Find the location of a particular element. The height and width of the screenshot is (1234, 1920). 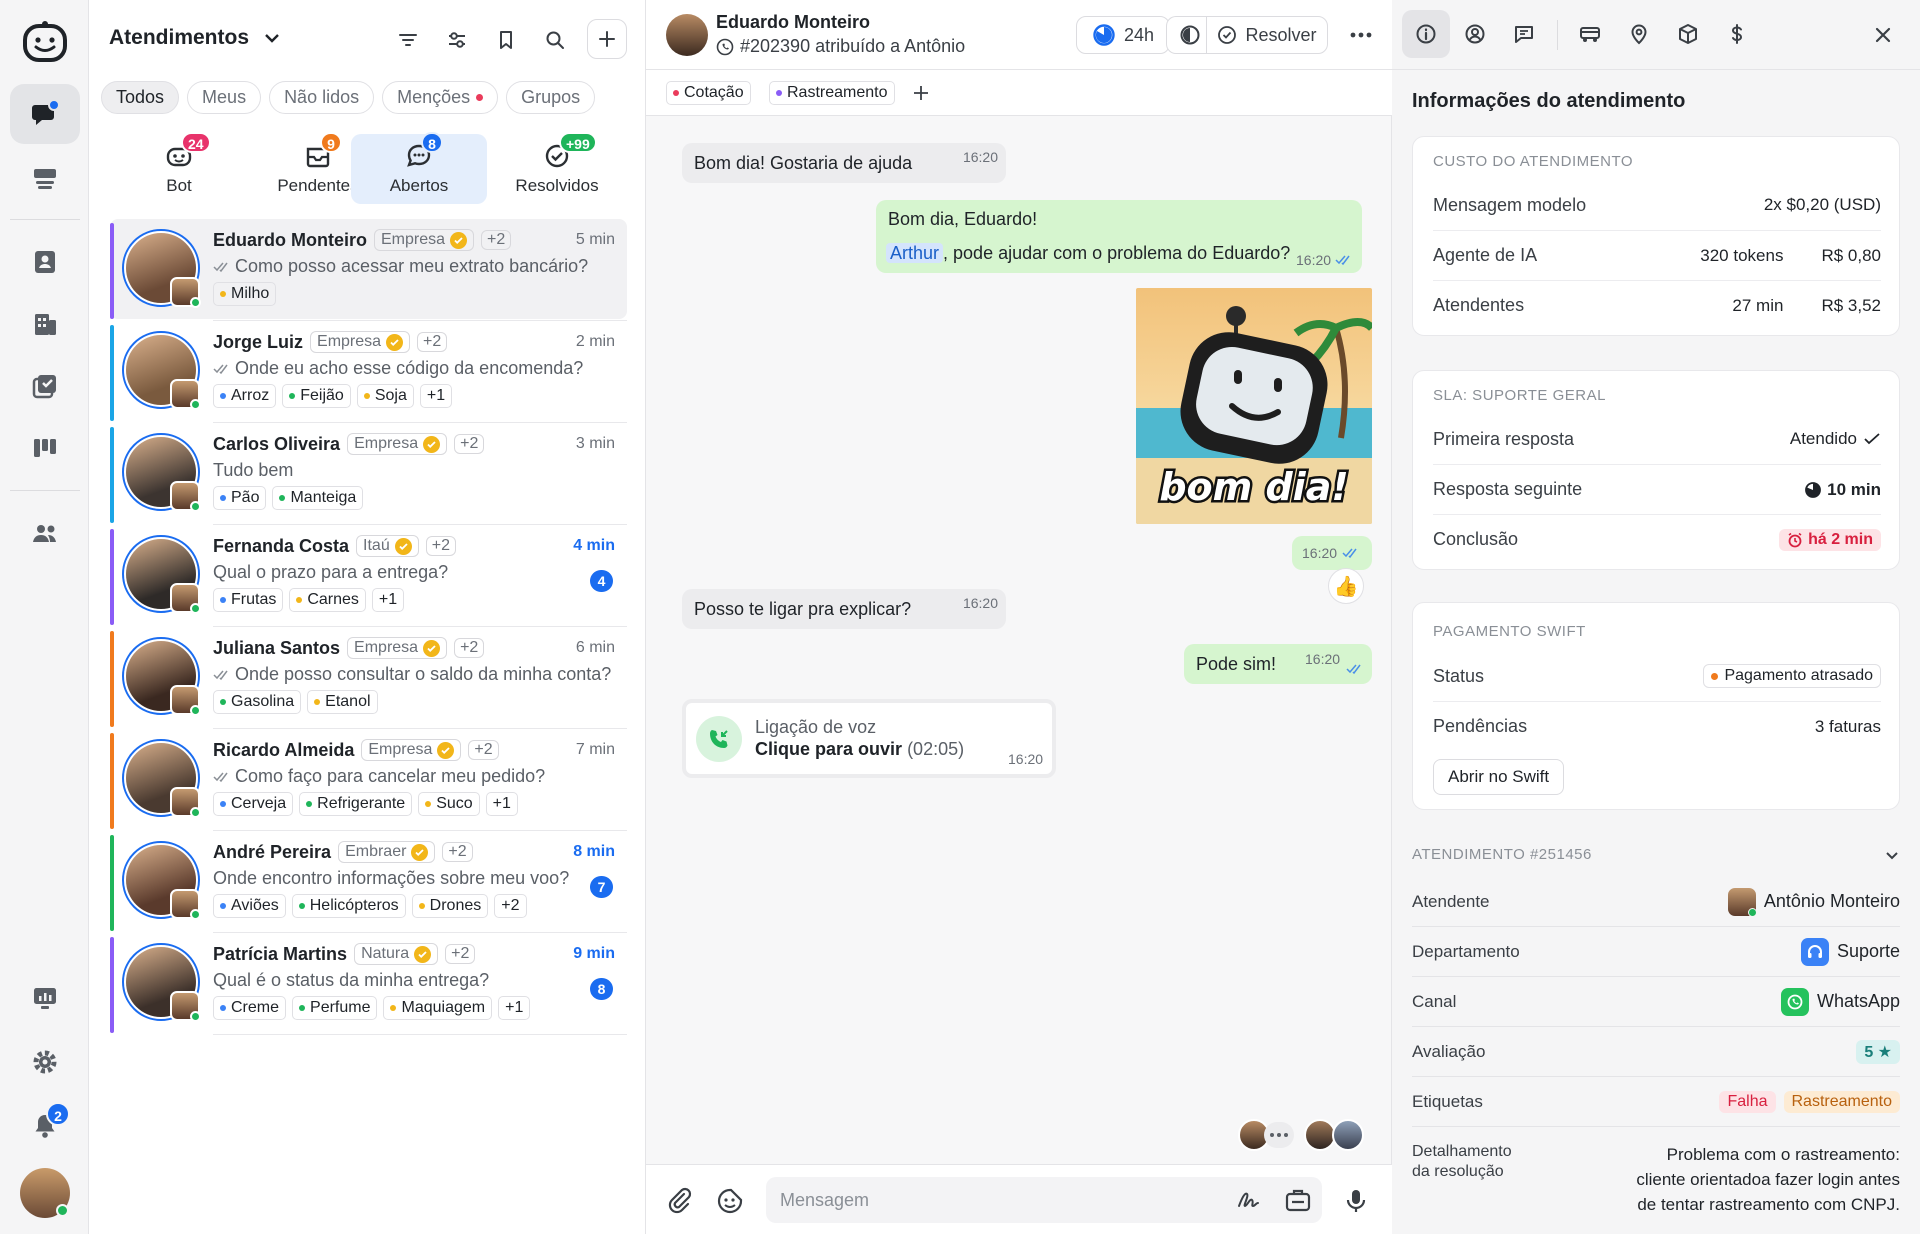

tab-info is located at coordinates (1426, 34).